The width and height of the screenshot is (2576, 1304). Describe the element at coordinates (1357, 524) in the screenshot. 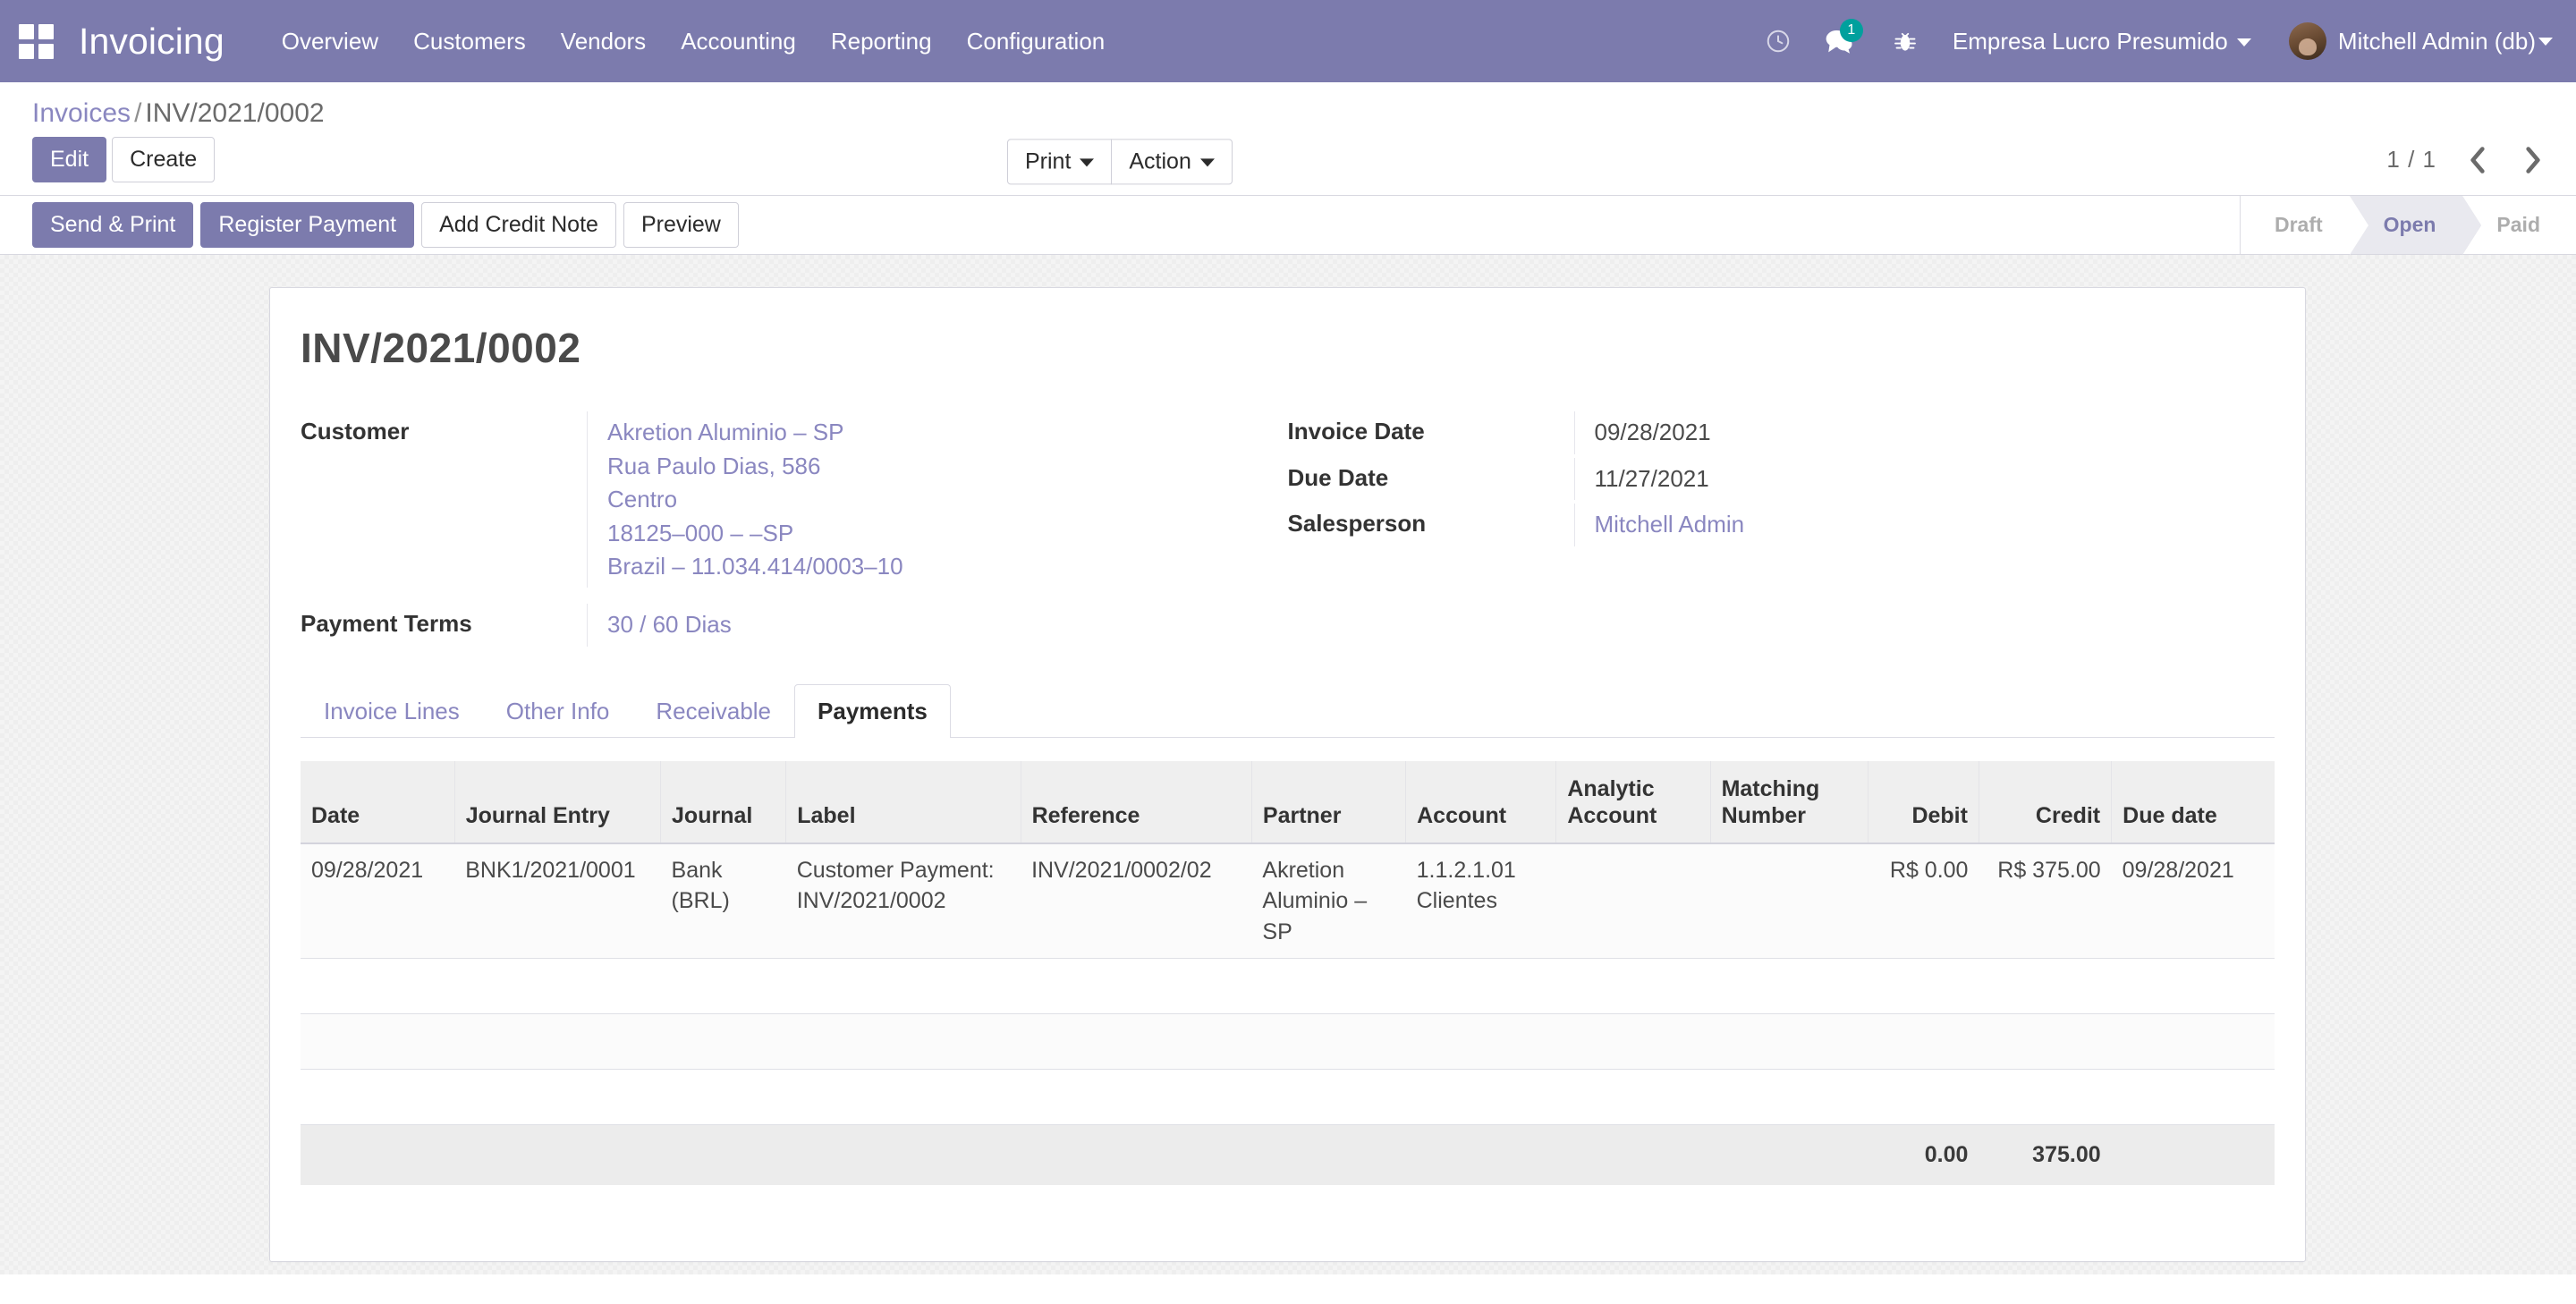

I see `field-salesperson-label: Salesperson` at that location.